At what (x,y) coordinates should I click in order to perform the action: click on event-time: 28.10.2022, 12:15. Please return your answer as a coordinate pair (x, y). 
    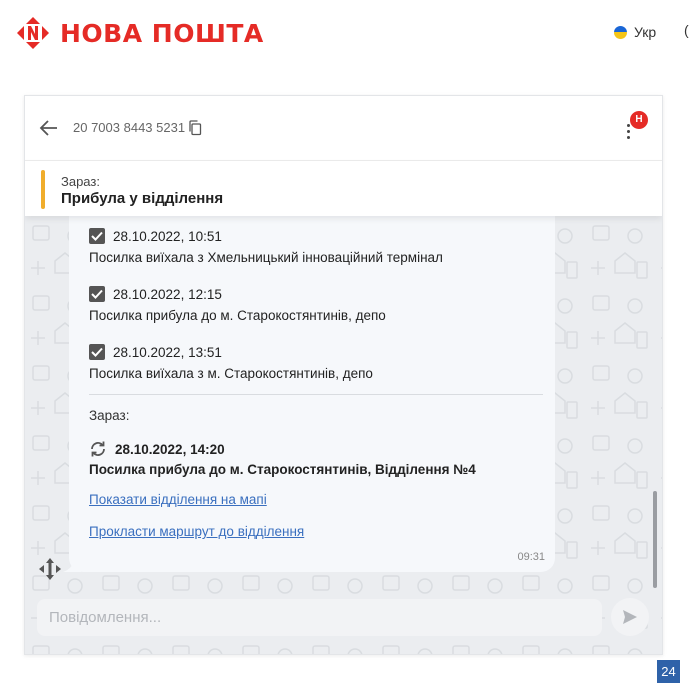
    Looking at the image, I should click on (167, 294).